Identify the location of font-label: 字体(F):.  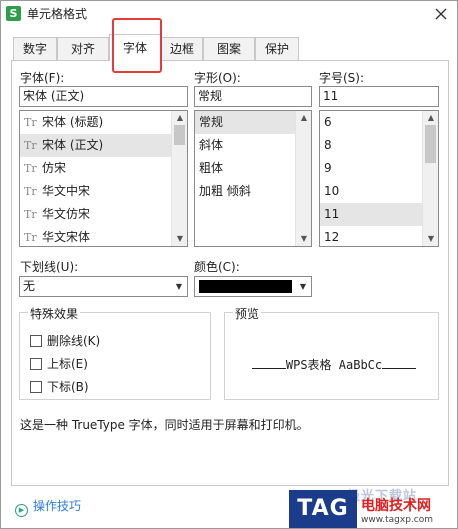
(42, 78).